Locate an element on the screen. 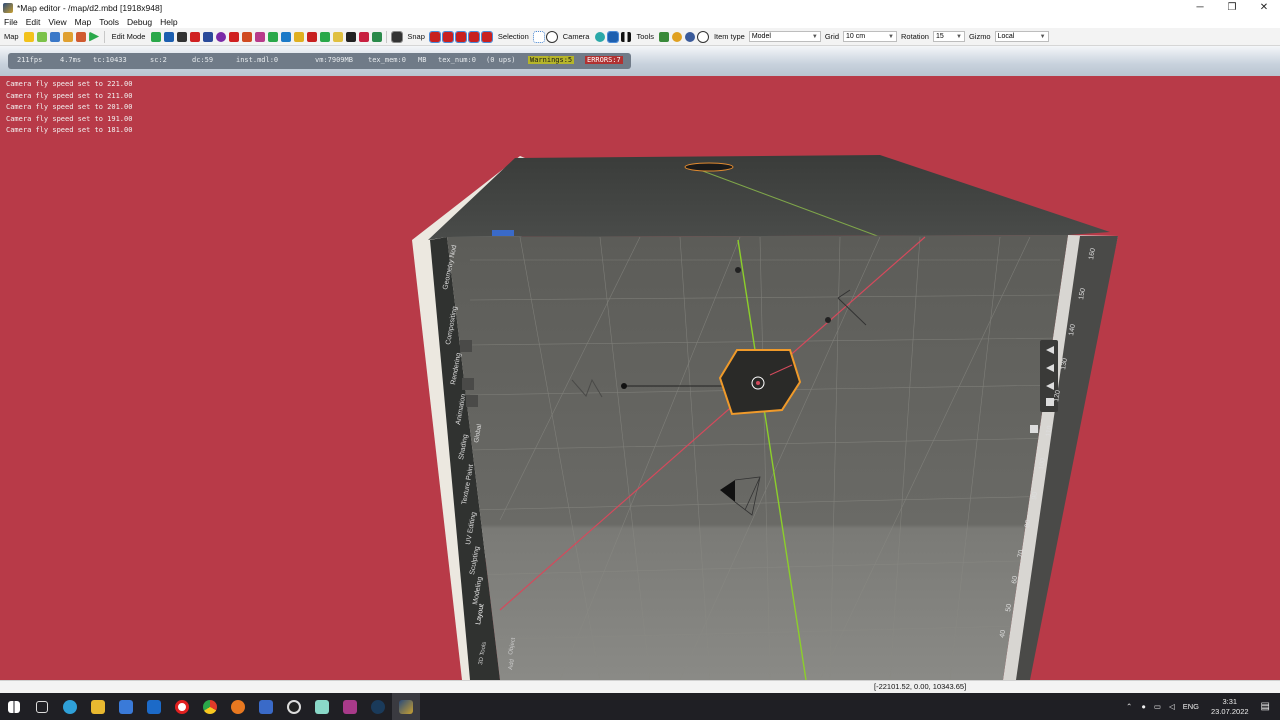 This screenshot has width=1280, height=720. item-type-select: Model ▼ is located at coordinates (784, 36).